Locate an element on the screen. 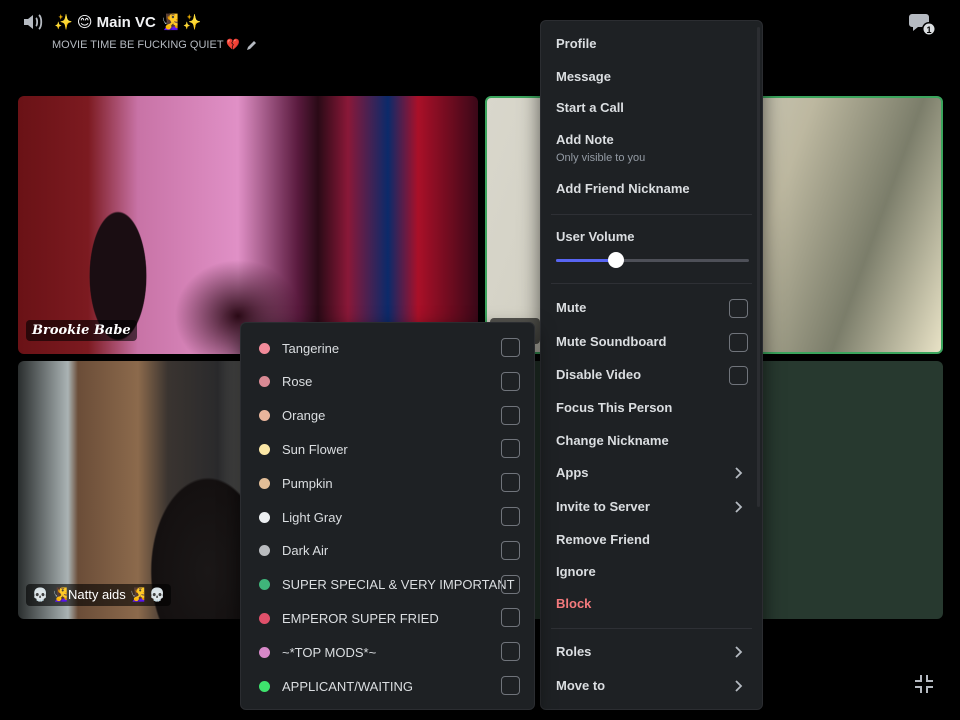 The height and width of the screenshot is (720, 960). role-item: EMPEROR SUPER FRIED is located at coordinates (389, 618).